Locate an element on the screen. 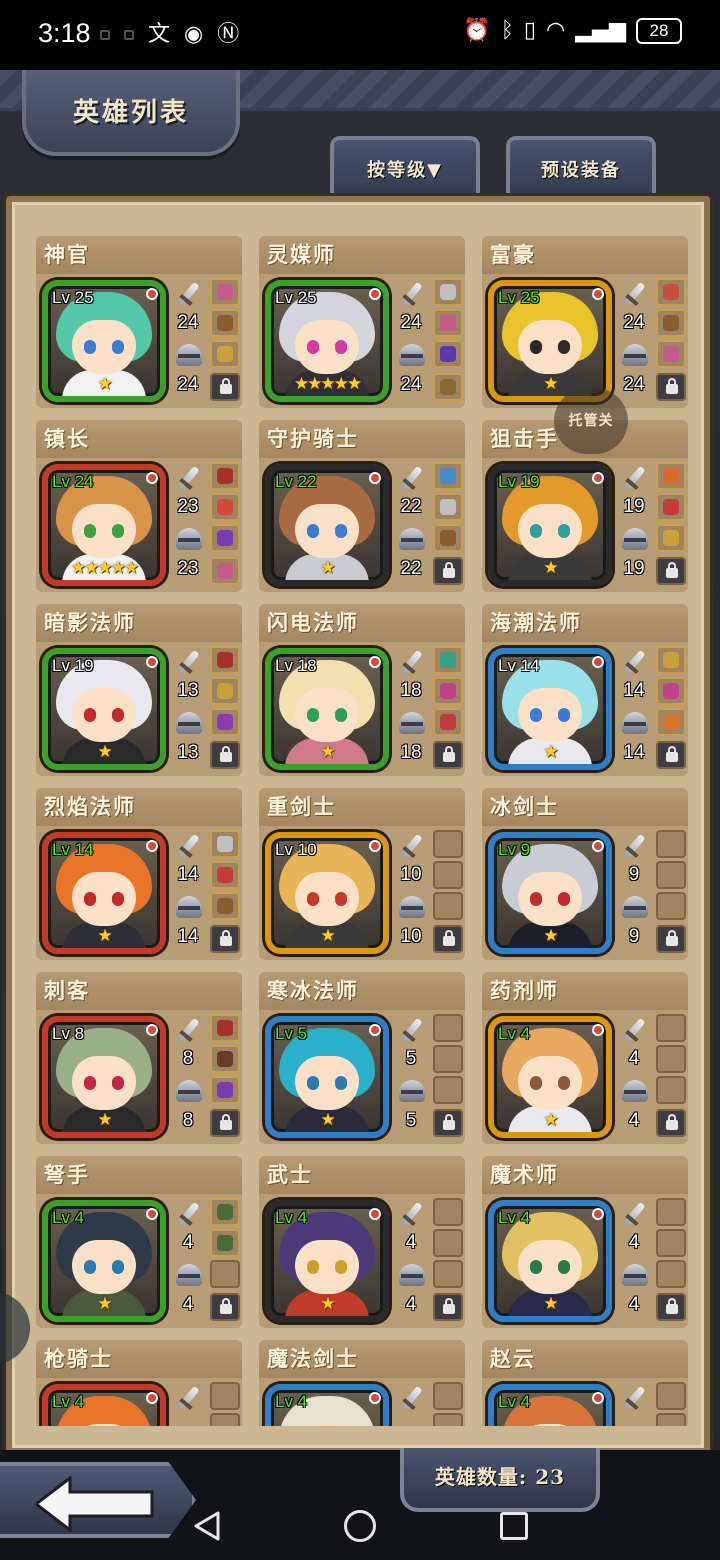 This screenshot has width=720, height=1560. hero-card: 赵云 Lv 4 is located at coordinates (585, 1383).